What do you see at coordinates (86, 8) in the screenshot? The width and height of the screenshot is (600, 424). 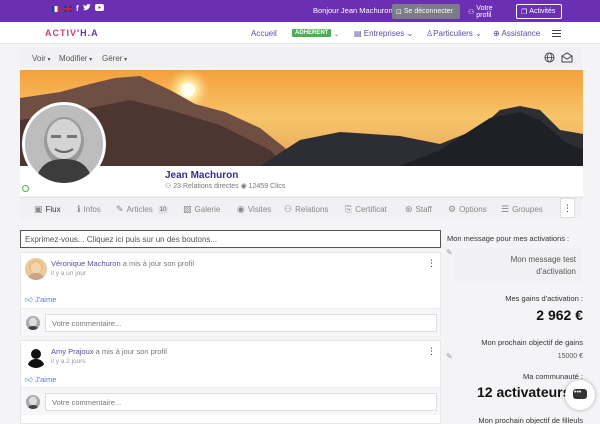 I see `twitter-icon` at bounding box center [86, 8].